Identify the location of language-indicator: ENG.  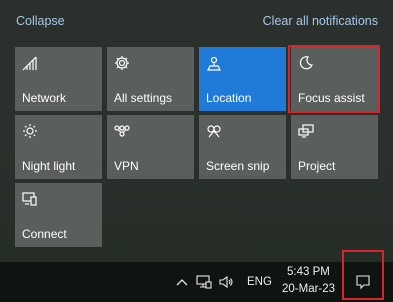
(259, 282).